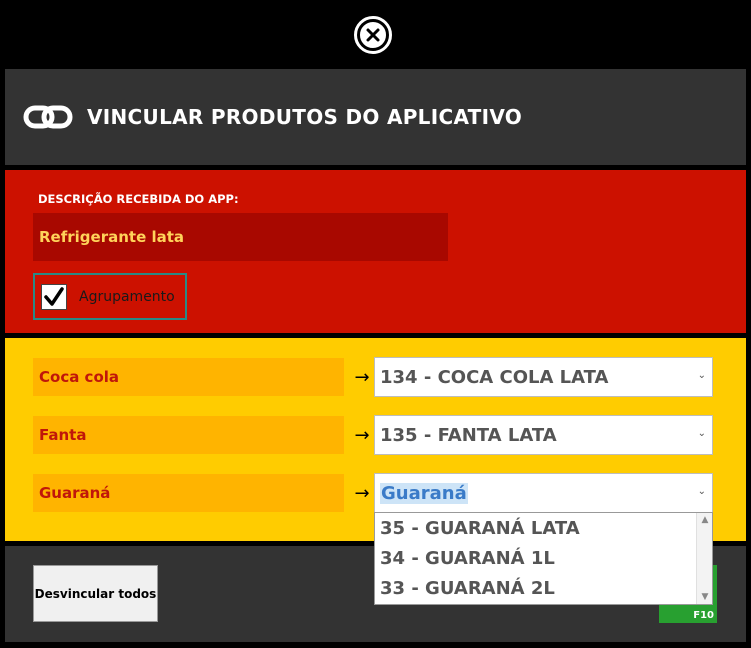  I want to click on grouping-label: Agrupamento, so click(127, 296).